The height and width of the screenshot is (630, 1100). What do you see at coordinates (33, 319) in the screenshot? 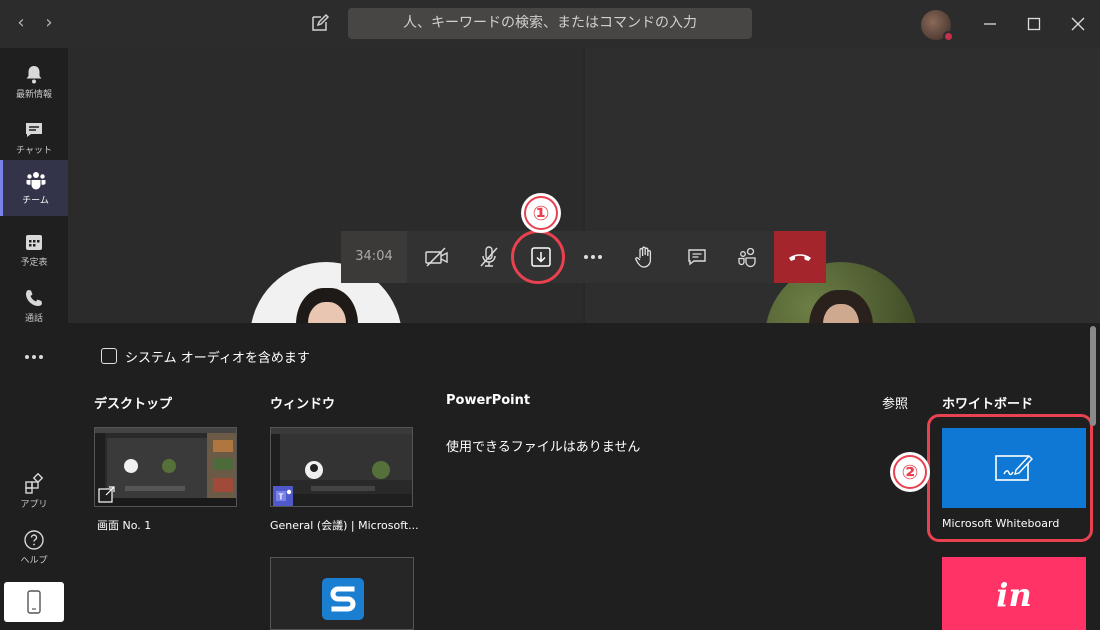
I see `sidebar-item-label: 通話` at bounding box center [33, 319].